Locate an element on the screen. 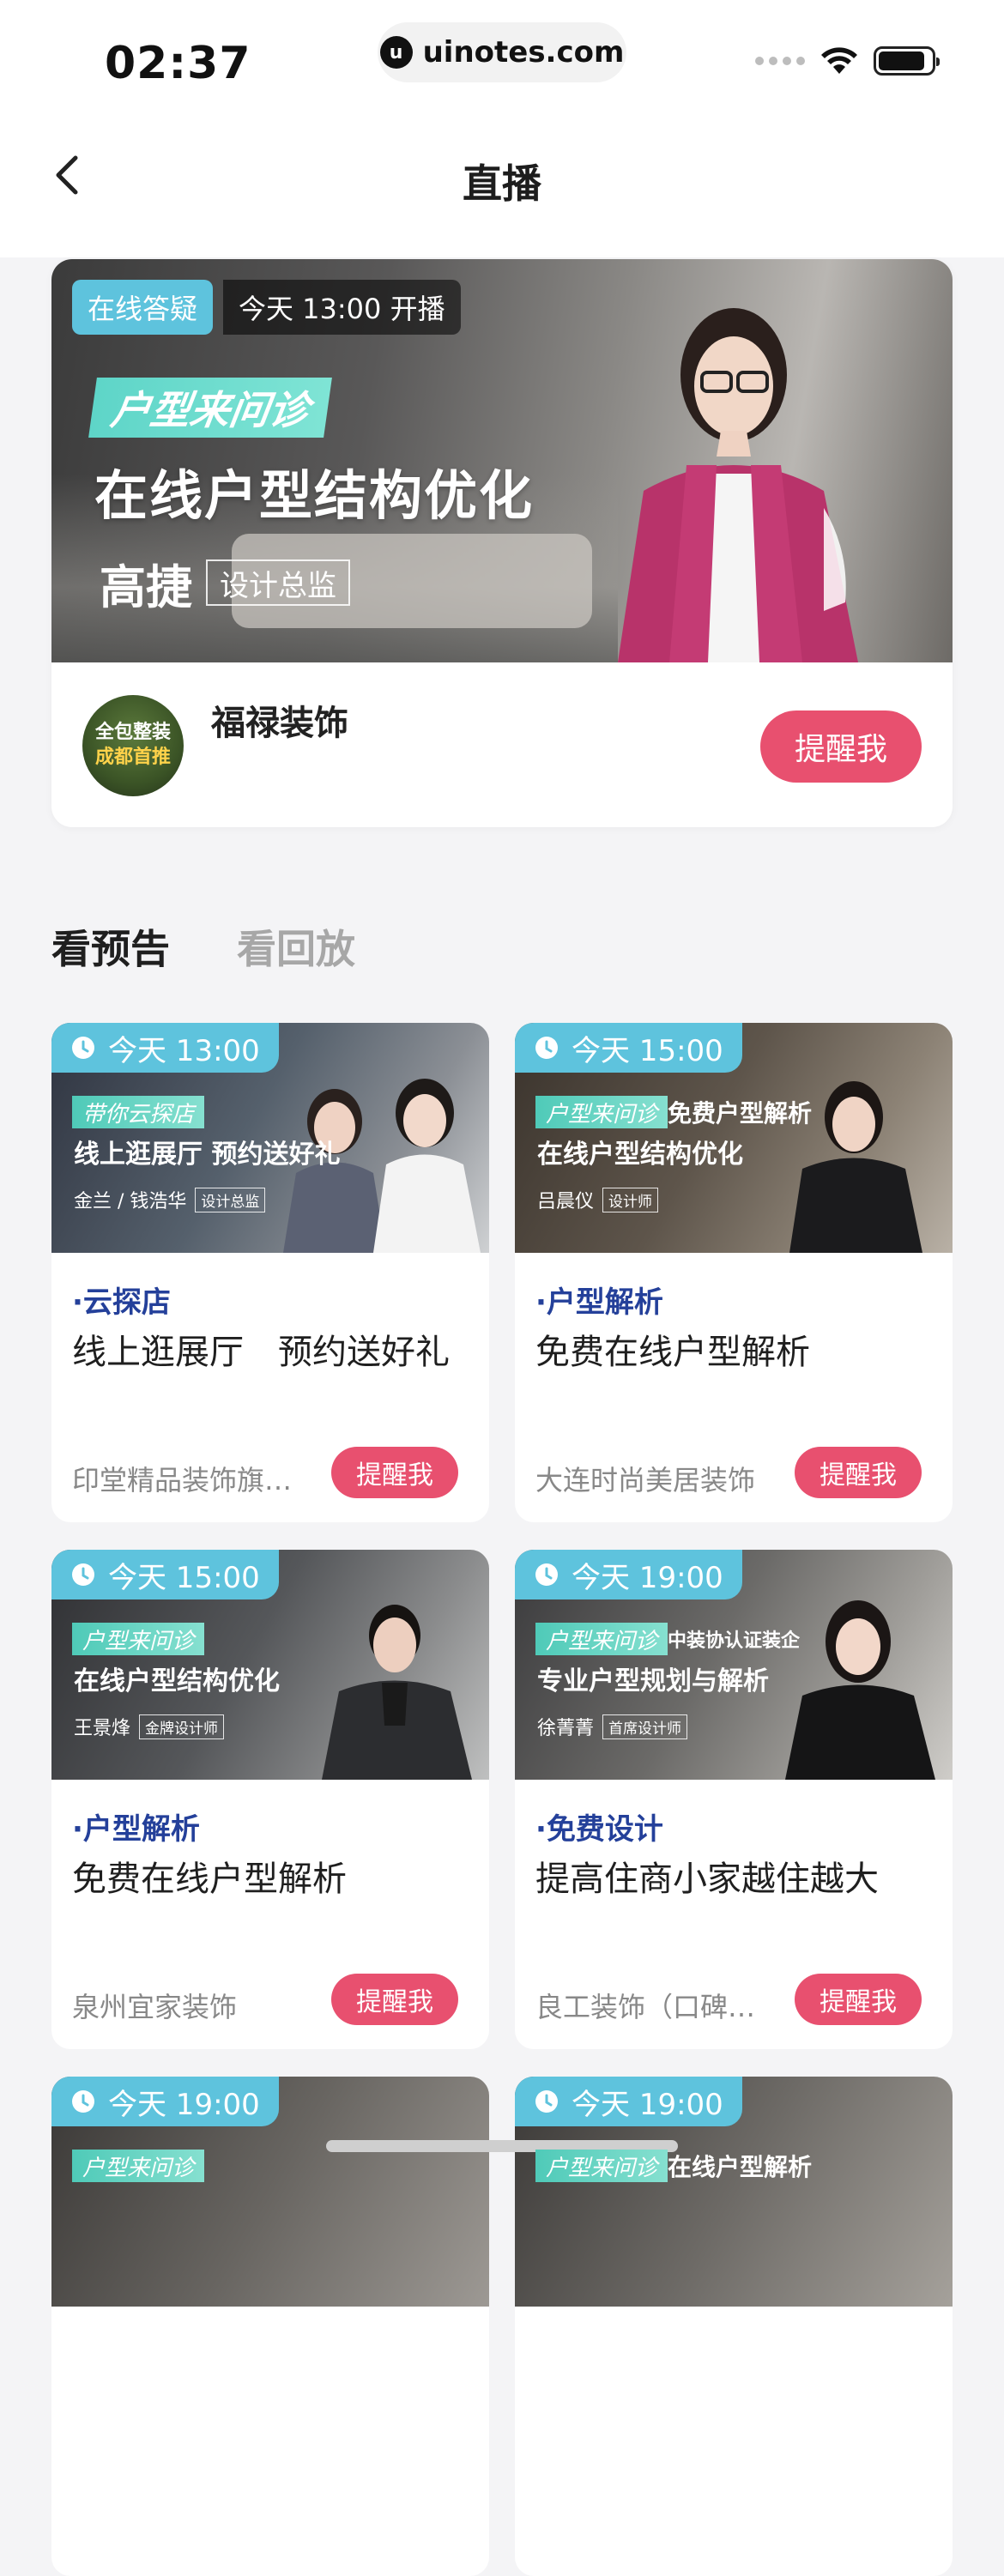 Image resolution: width=1004 pixels, height=2576 pixels. live-card-body: ·云探店 线上逛展厅 预约送好礼 印堂精品装饰旗… 提醒我 is located at coordinates (270, 1387).